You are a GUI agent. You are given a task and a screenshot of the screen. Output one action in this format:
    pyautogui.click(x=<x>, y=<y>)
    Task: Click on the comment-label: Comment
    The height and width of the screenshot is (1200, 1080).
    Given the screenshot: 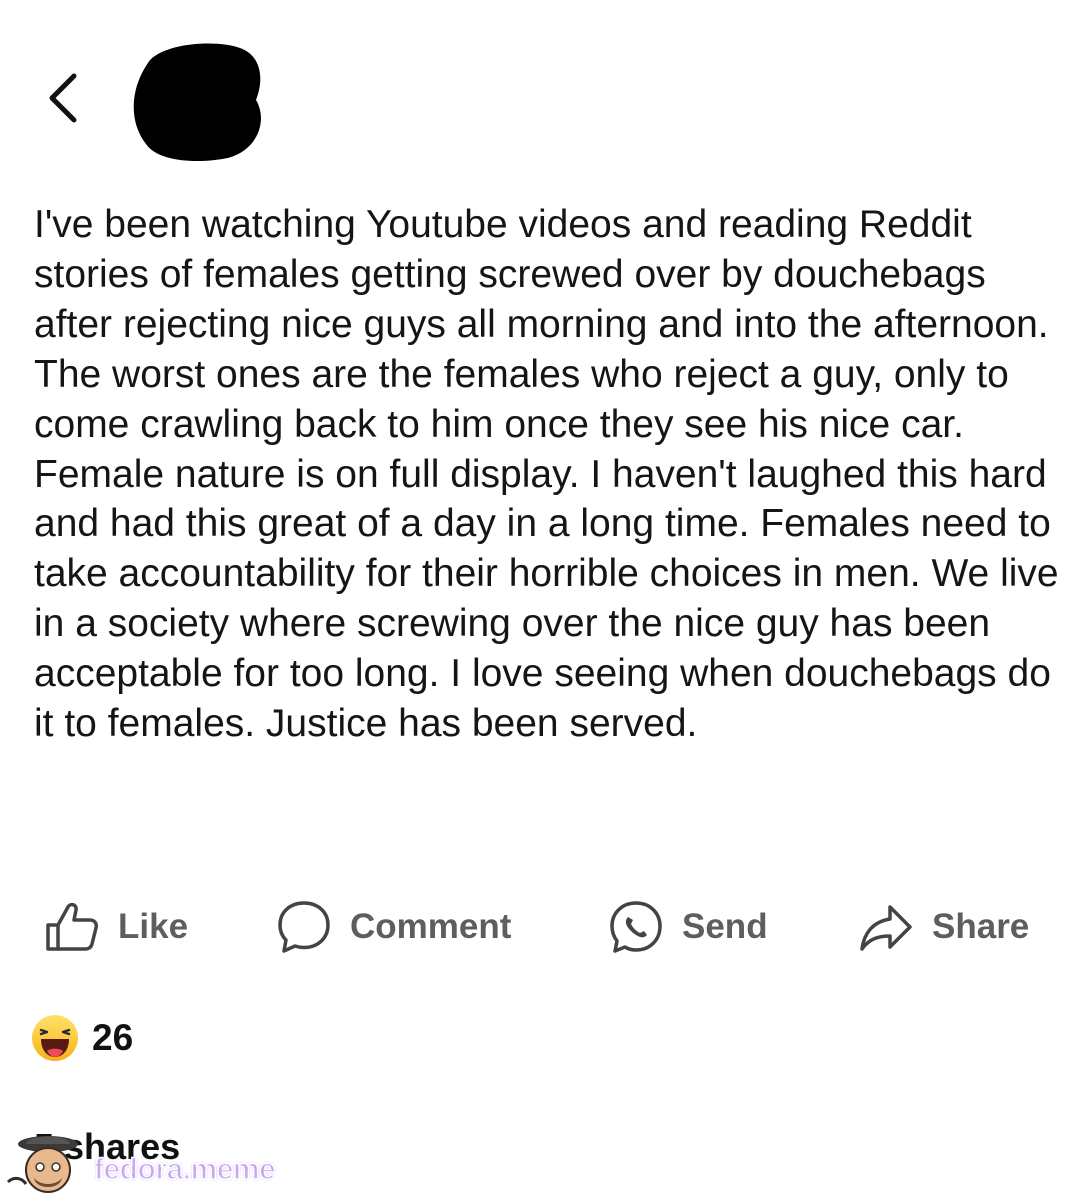 What is the action you would take?
    pyautogui.click(x=431, y=926)
    